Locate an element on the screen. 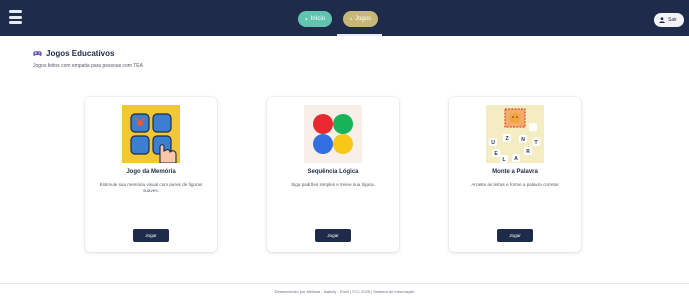 This screenshot has width=689, height=296. page-title: Jogos Educativos is located at coordinates (73, 53).